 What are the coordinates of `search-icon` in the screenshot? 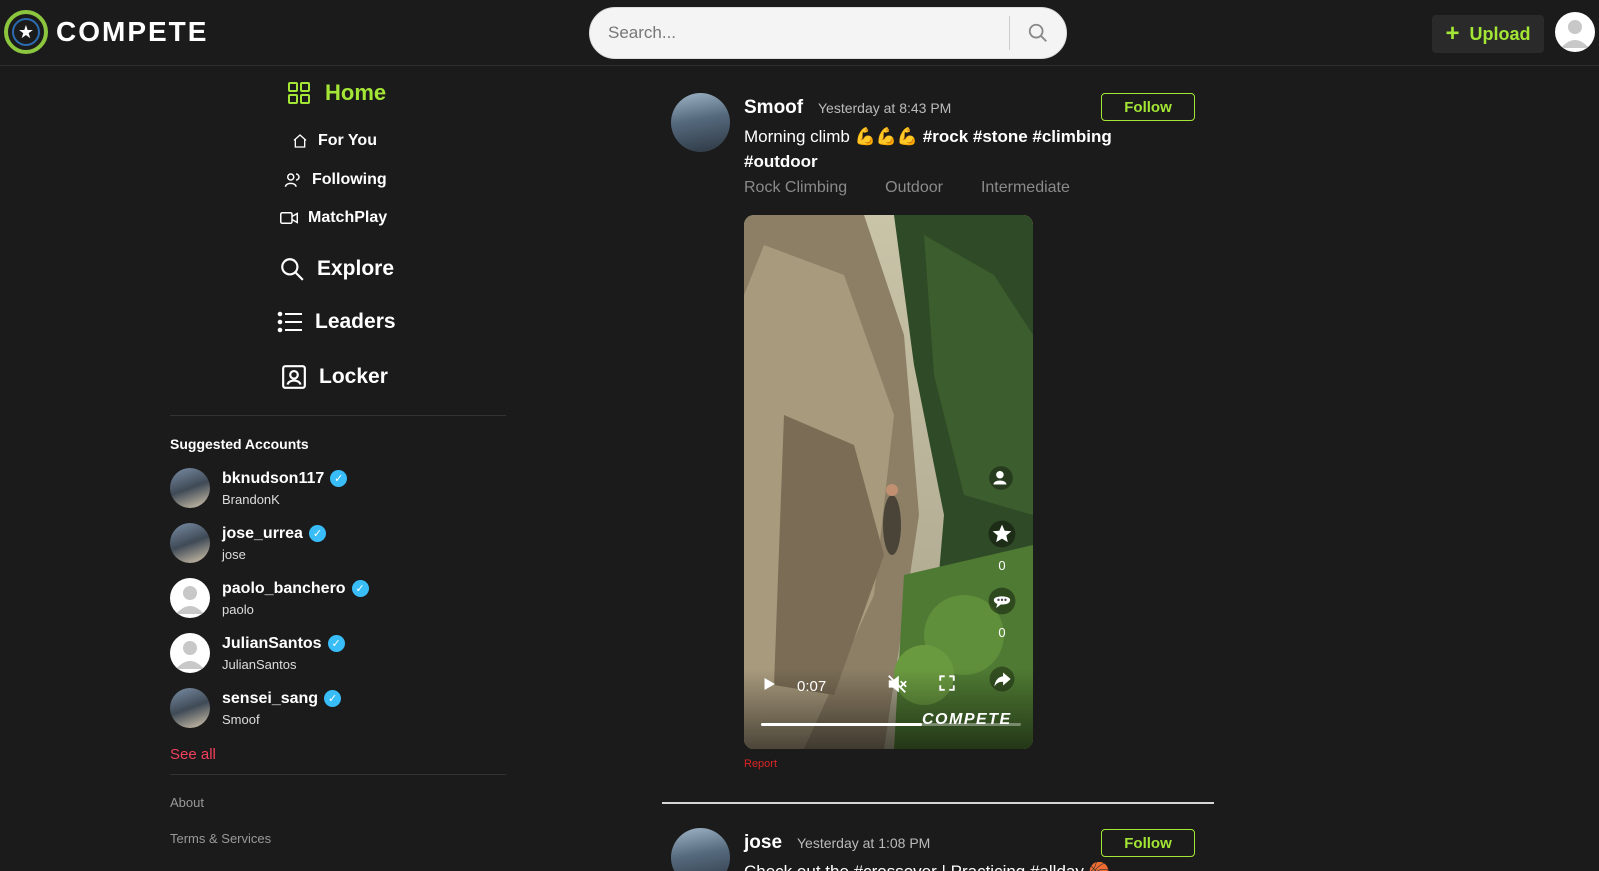 It's located at (1037, 32).